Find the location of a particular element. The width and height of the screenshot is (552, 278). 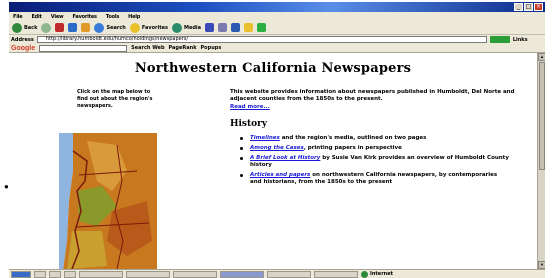

google-search-input is located at coordinates (83, 48).